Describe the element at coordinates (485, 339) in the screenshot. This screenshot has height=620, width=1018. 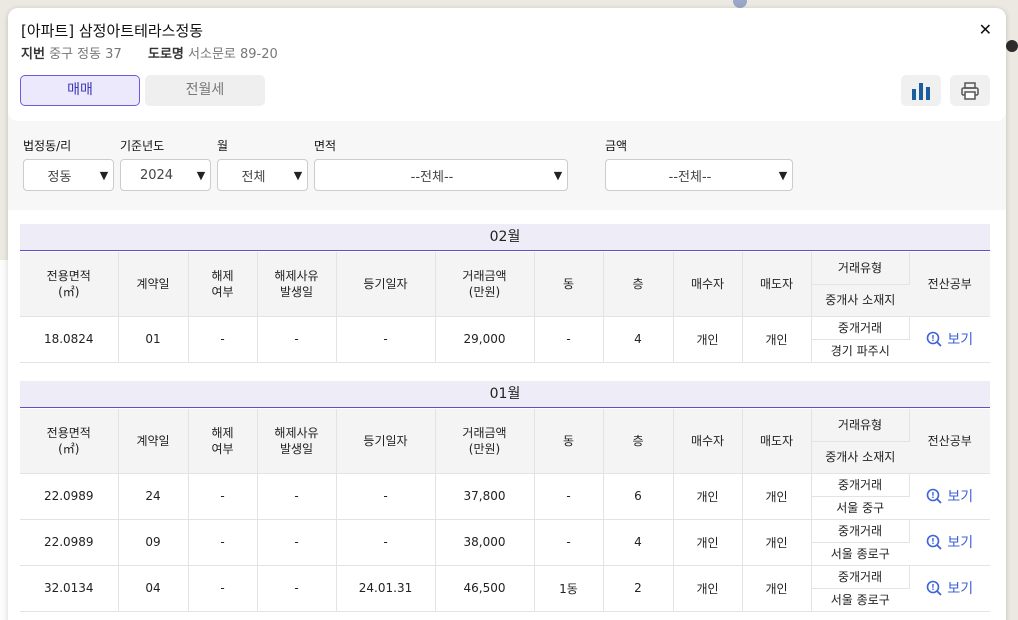
I see `cell-price: 29,000` at that location.